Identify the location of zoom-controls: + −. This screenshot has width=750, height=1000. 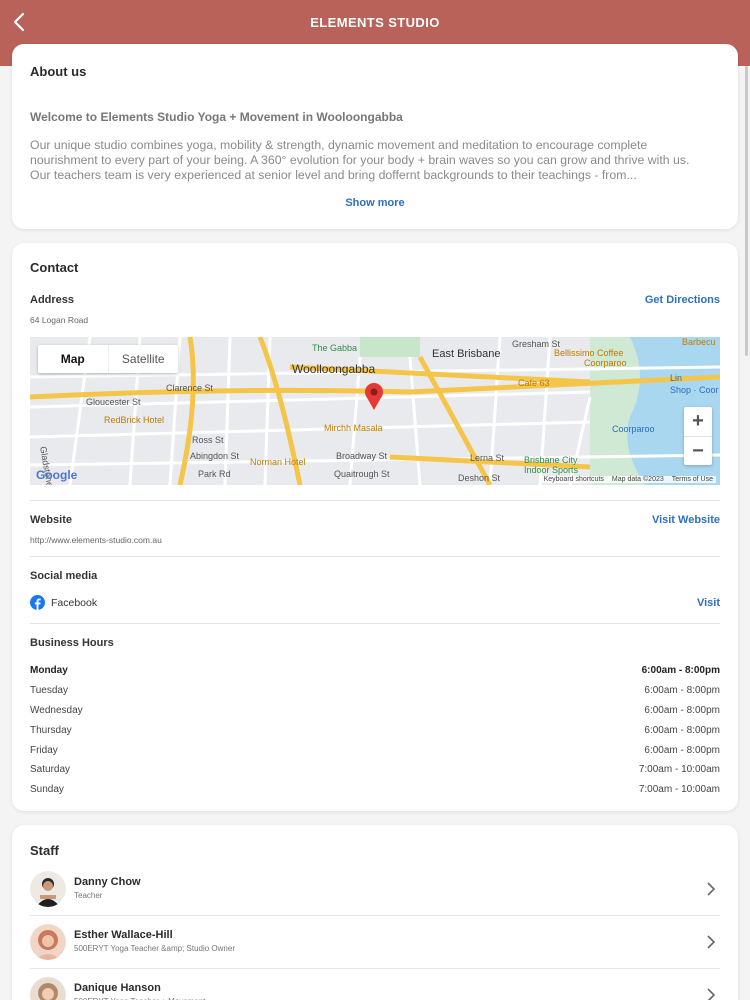
(698, 436).